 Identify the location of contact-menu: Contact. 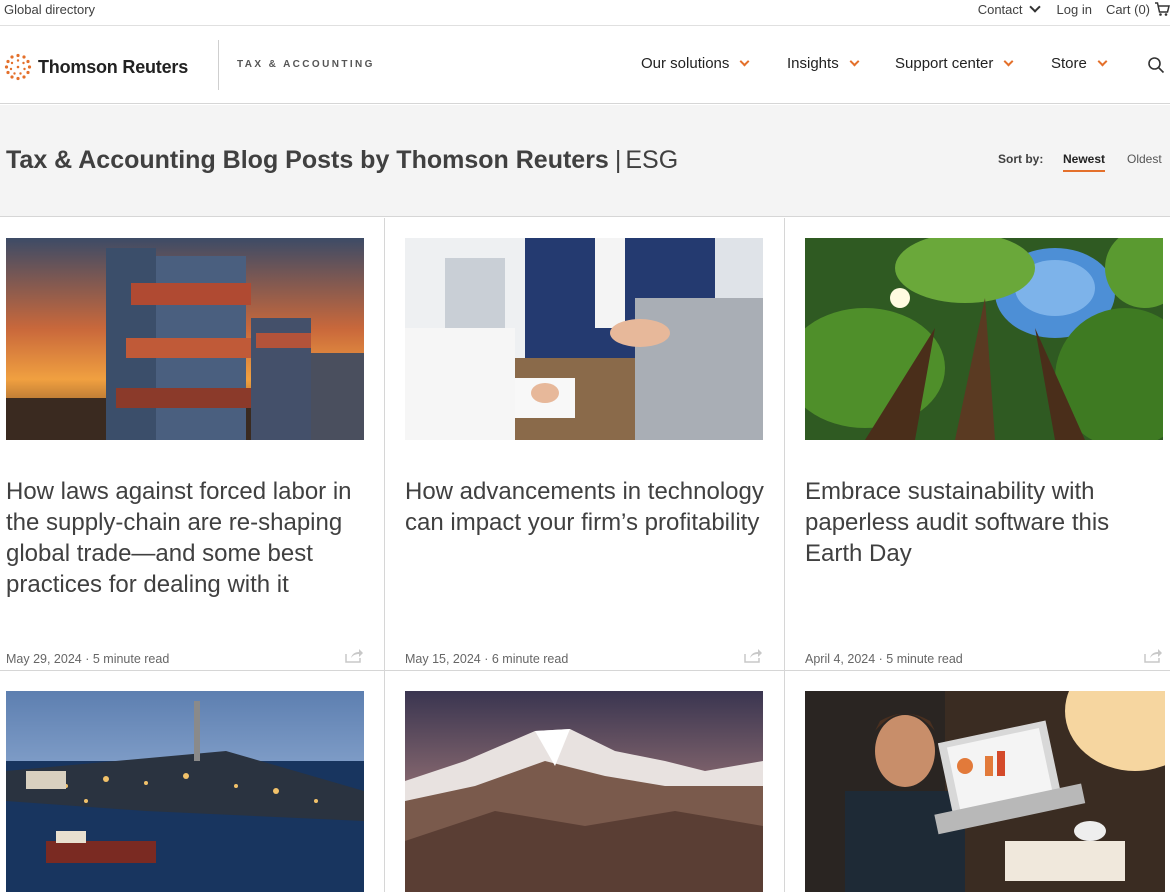
(1009, 9).